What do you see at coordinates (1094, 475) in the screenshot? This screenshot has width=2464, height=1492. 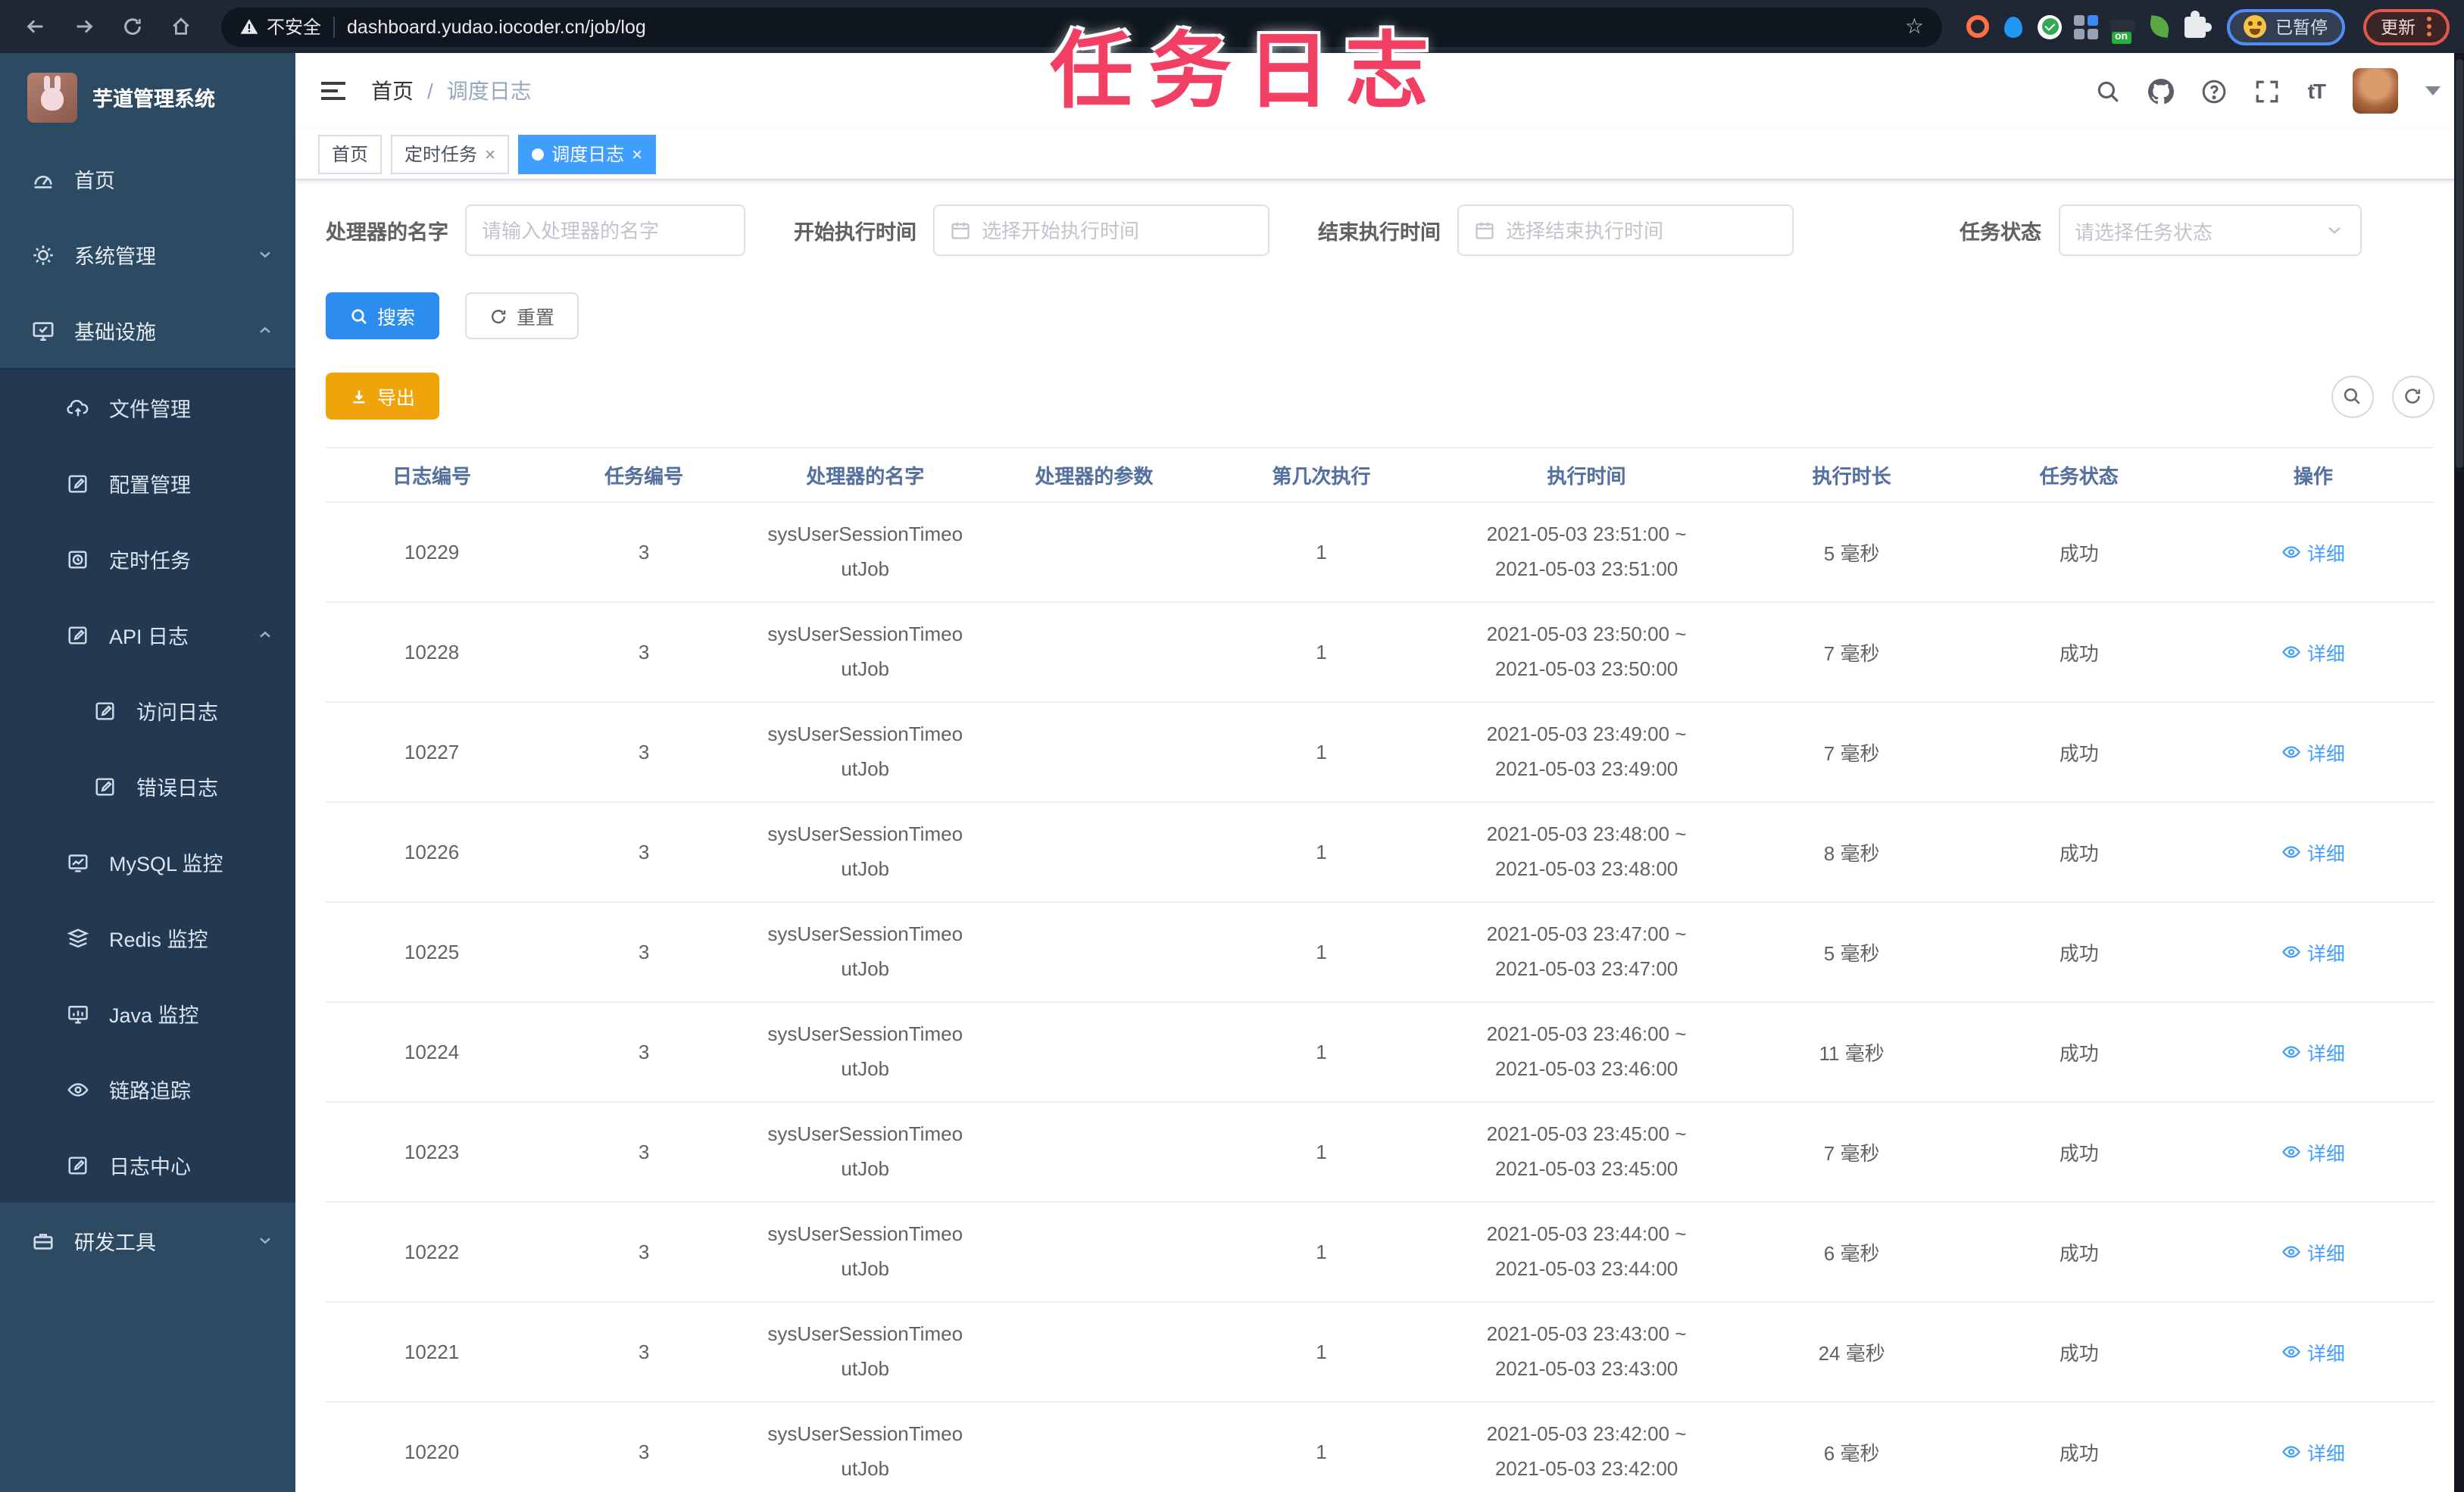 I see `column-header: 处理器的参数` at bounding box center [1094, 475].